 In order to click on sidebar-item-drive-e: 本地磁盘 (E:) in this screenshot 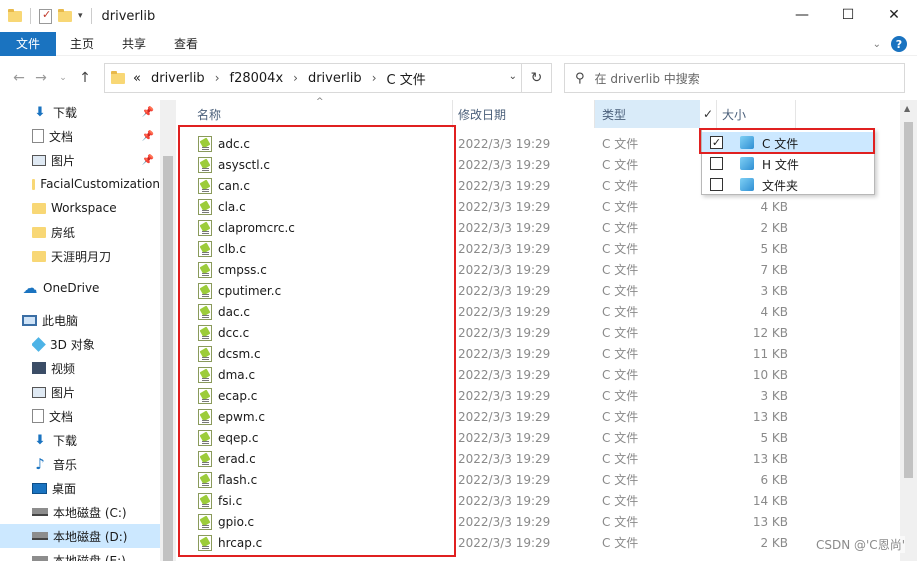, I will do `click(96, 554)`.